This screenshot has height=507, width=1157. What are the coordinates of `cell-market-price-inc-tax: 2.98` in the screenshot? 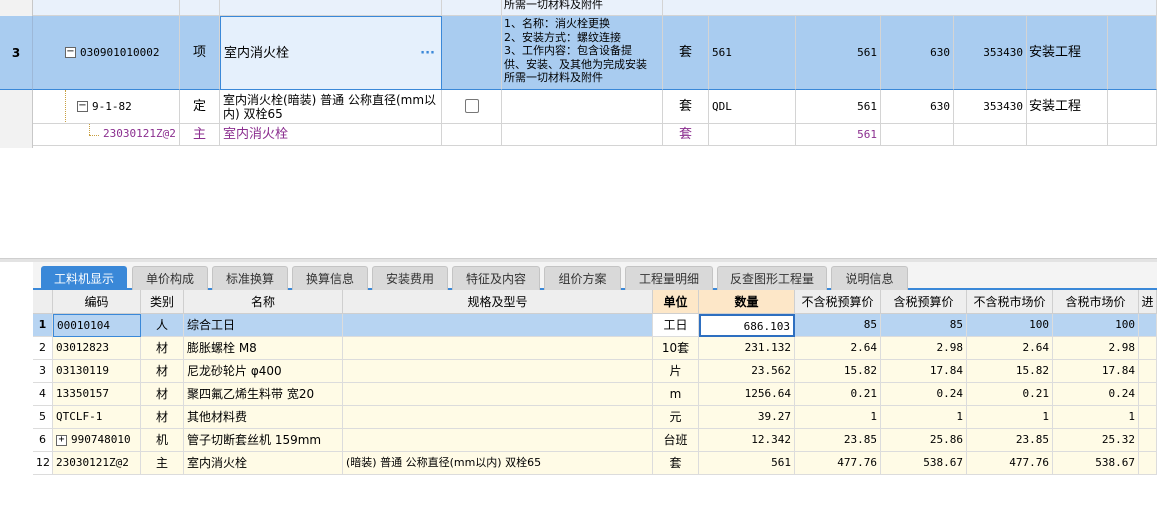 It's located at (1096, 348).